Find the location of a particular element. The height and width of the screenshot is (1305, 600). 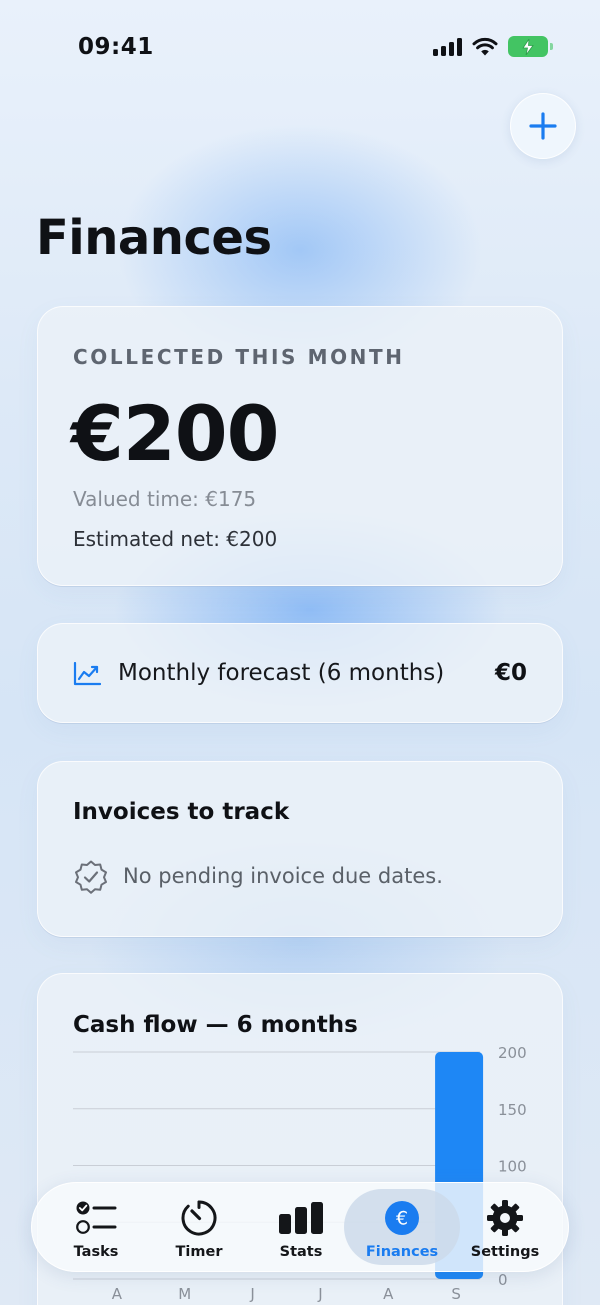

tab-tasks: Tasks is located at coordinates (96, 1227).